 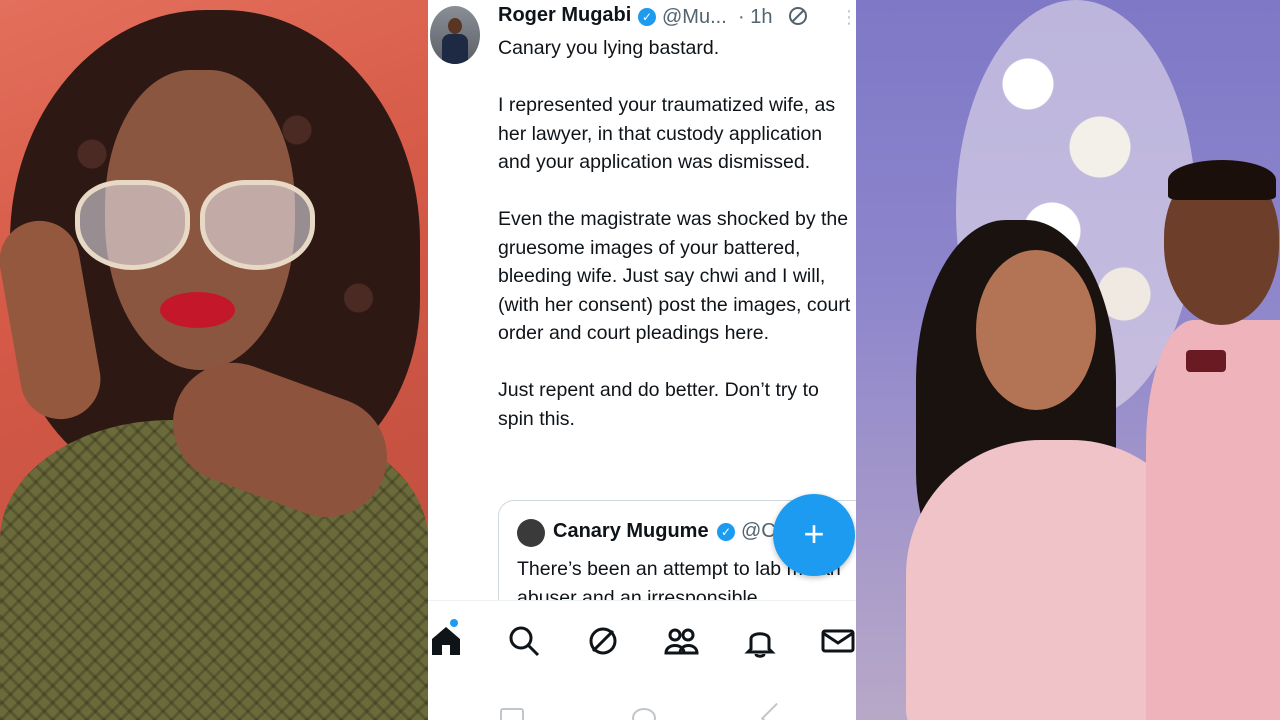 What do you see at coordinates (681, 641) in the screenshot?
I see `communities-icon` at bounding box center [681, 641].